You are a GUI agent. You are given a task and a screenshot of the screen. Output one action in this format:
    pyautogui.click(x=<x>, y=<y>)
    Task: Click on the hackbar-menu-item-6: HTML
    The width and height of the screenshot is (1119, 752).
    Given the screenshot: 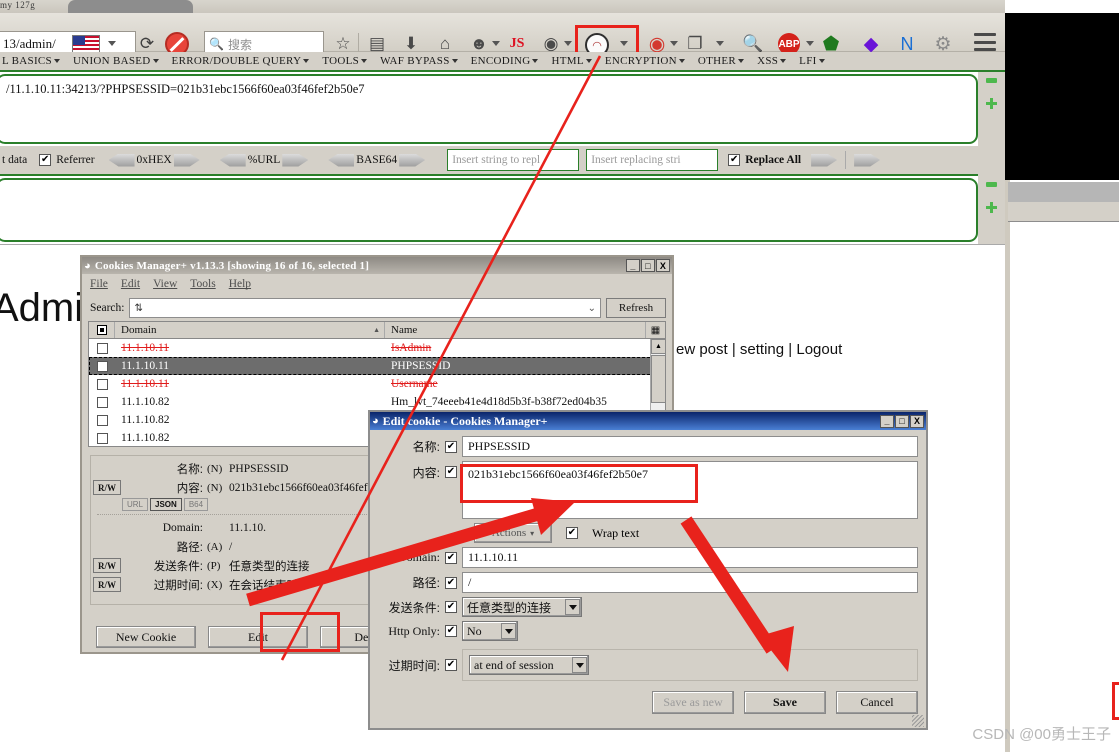 What is the action you would take?
    pyautogui.click(x=571, y=61)
    